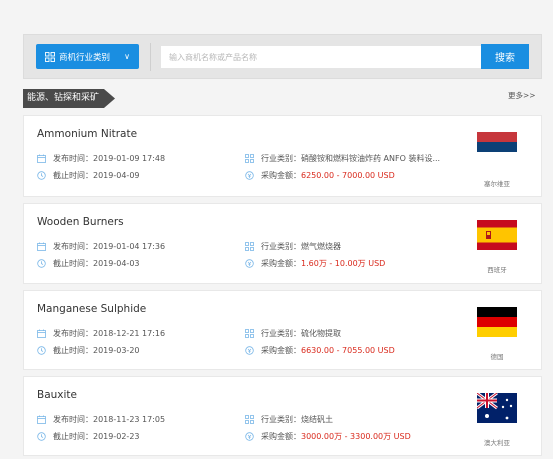 Image resolution: width=553 pixels, height=459 pixels. I want to click on industry-value: 硫化物提取, so click(321, 333).